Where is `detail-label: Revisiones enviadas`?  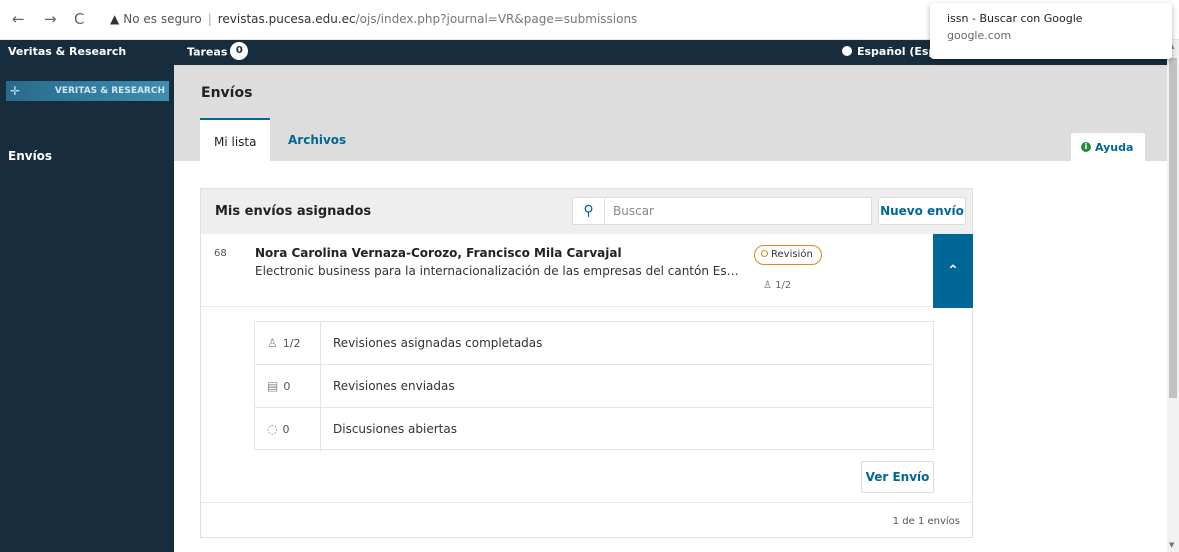 detail-label: Revisiones enviadas is located at coordinates (394, 386).